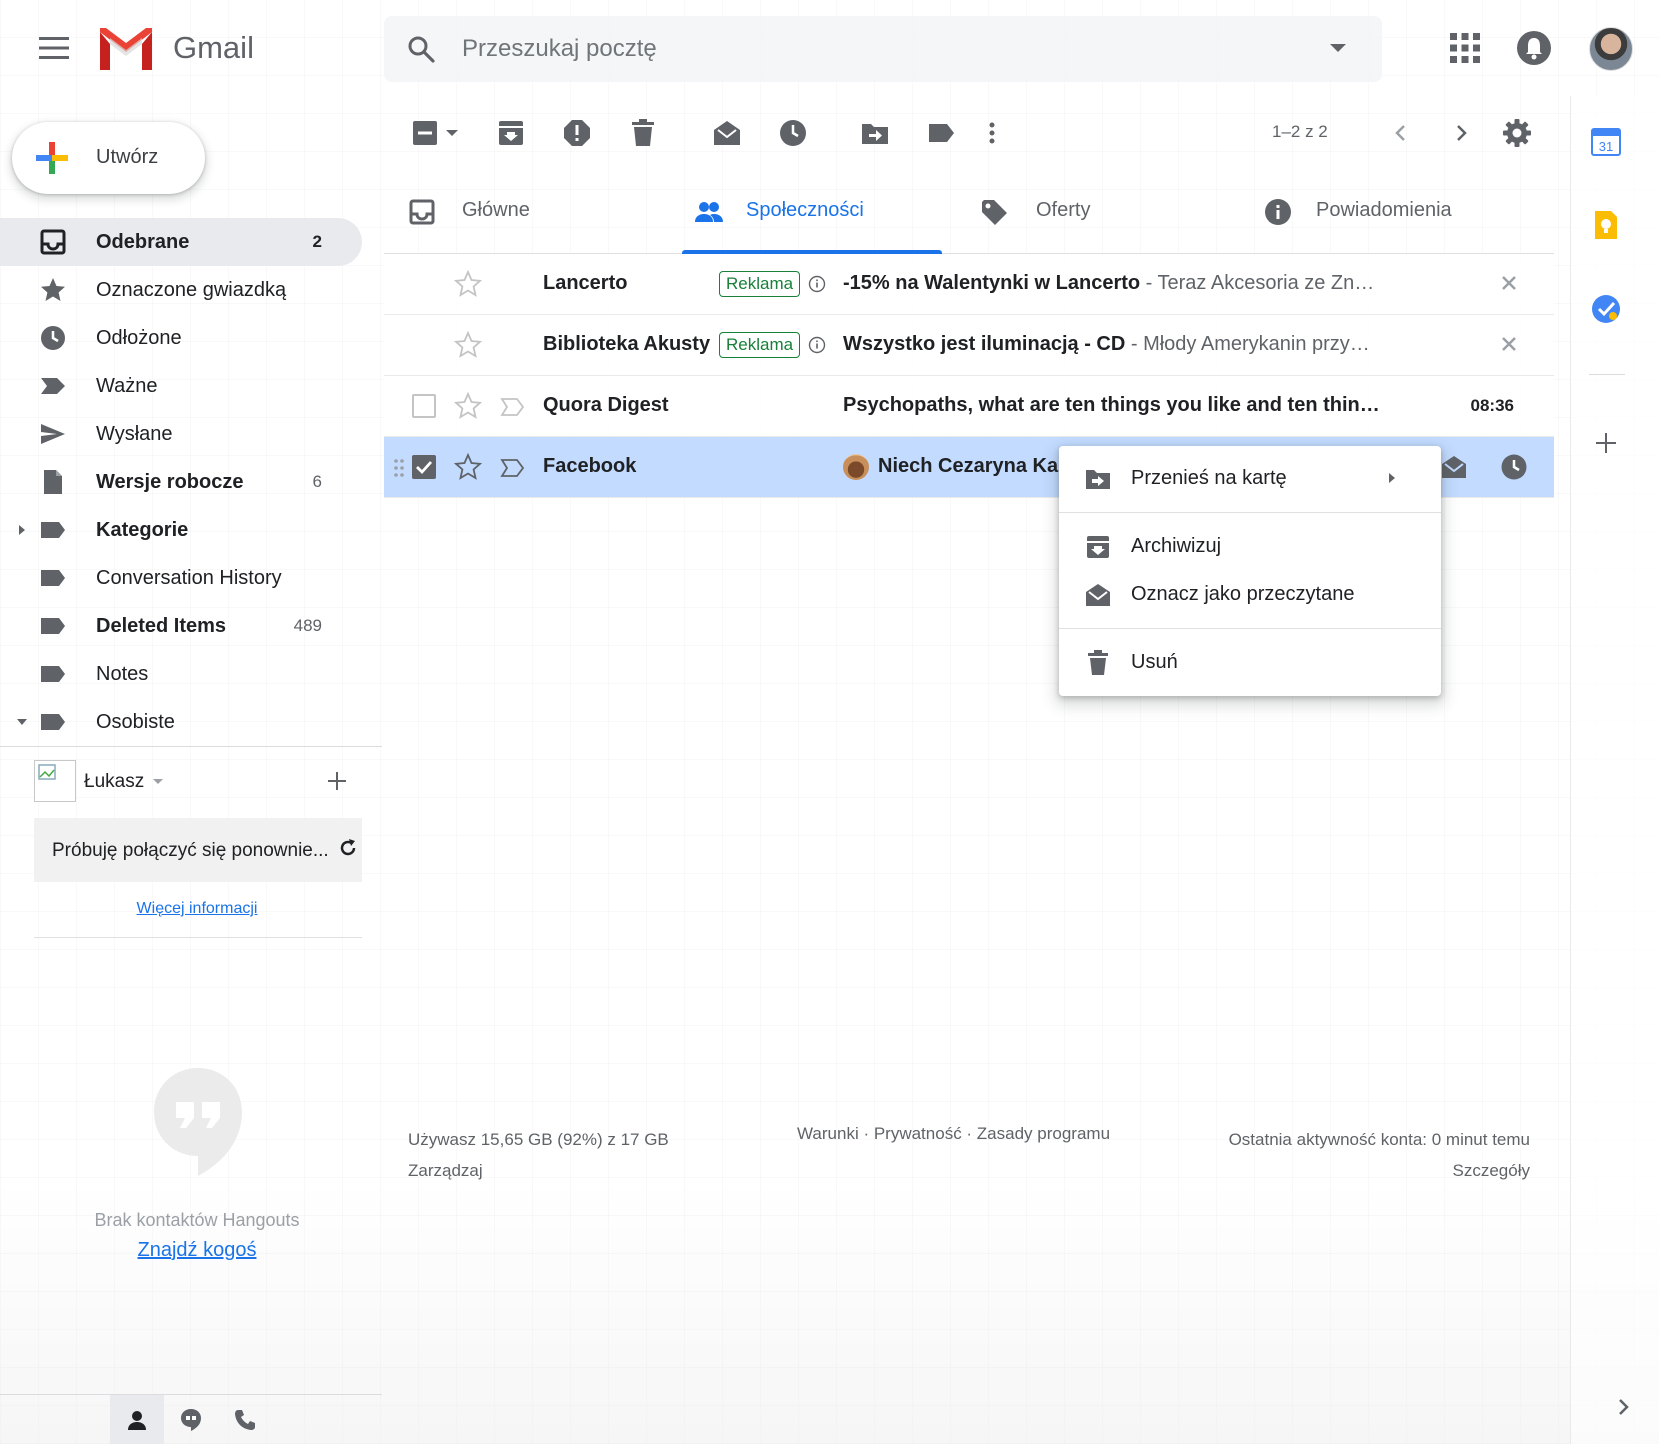 The width and height of the screenshot is (1659, 1444). I want to click on find-someone-link: Znajdź kogoś, so click(197, 1250).